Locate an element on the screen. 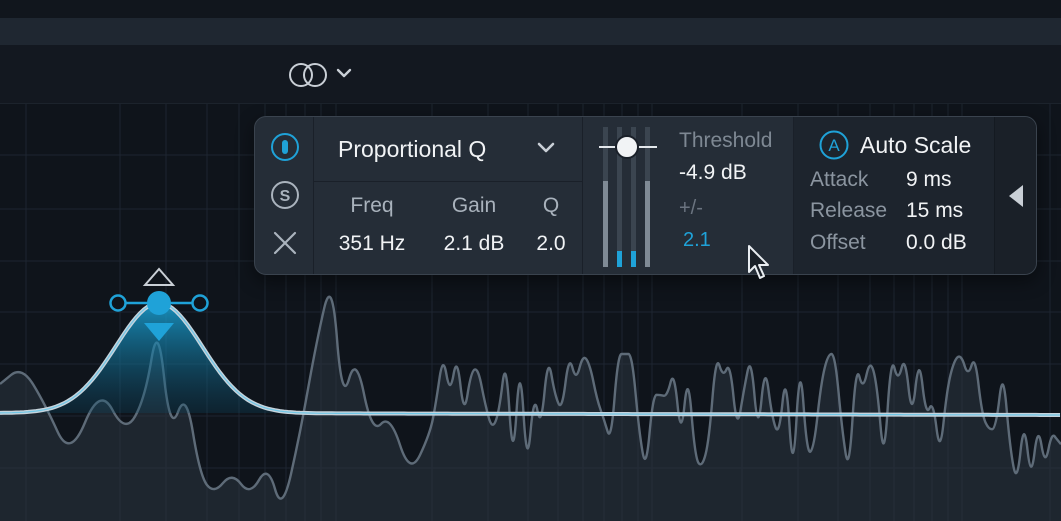  svg-text: S is located at coordinates (285, 196).